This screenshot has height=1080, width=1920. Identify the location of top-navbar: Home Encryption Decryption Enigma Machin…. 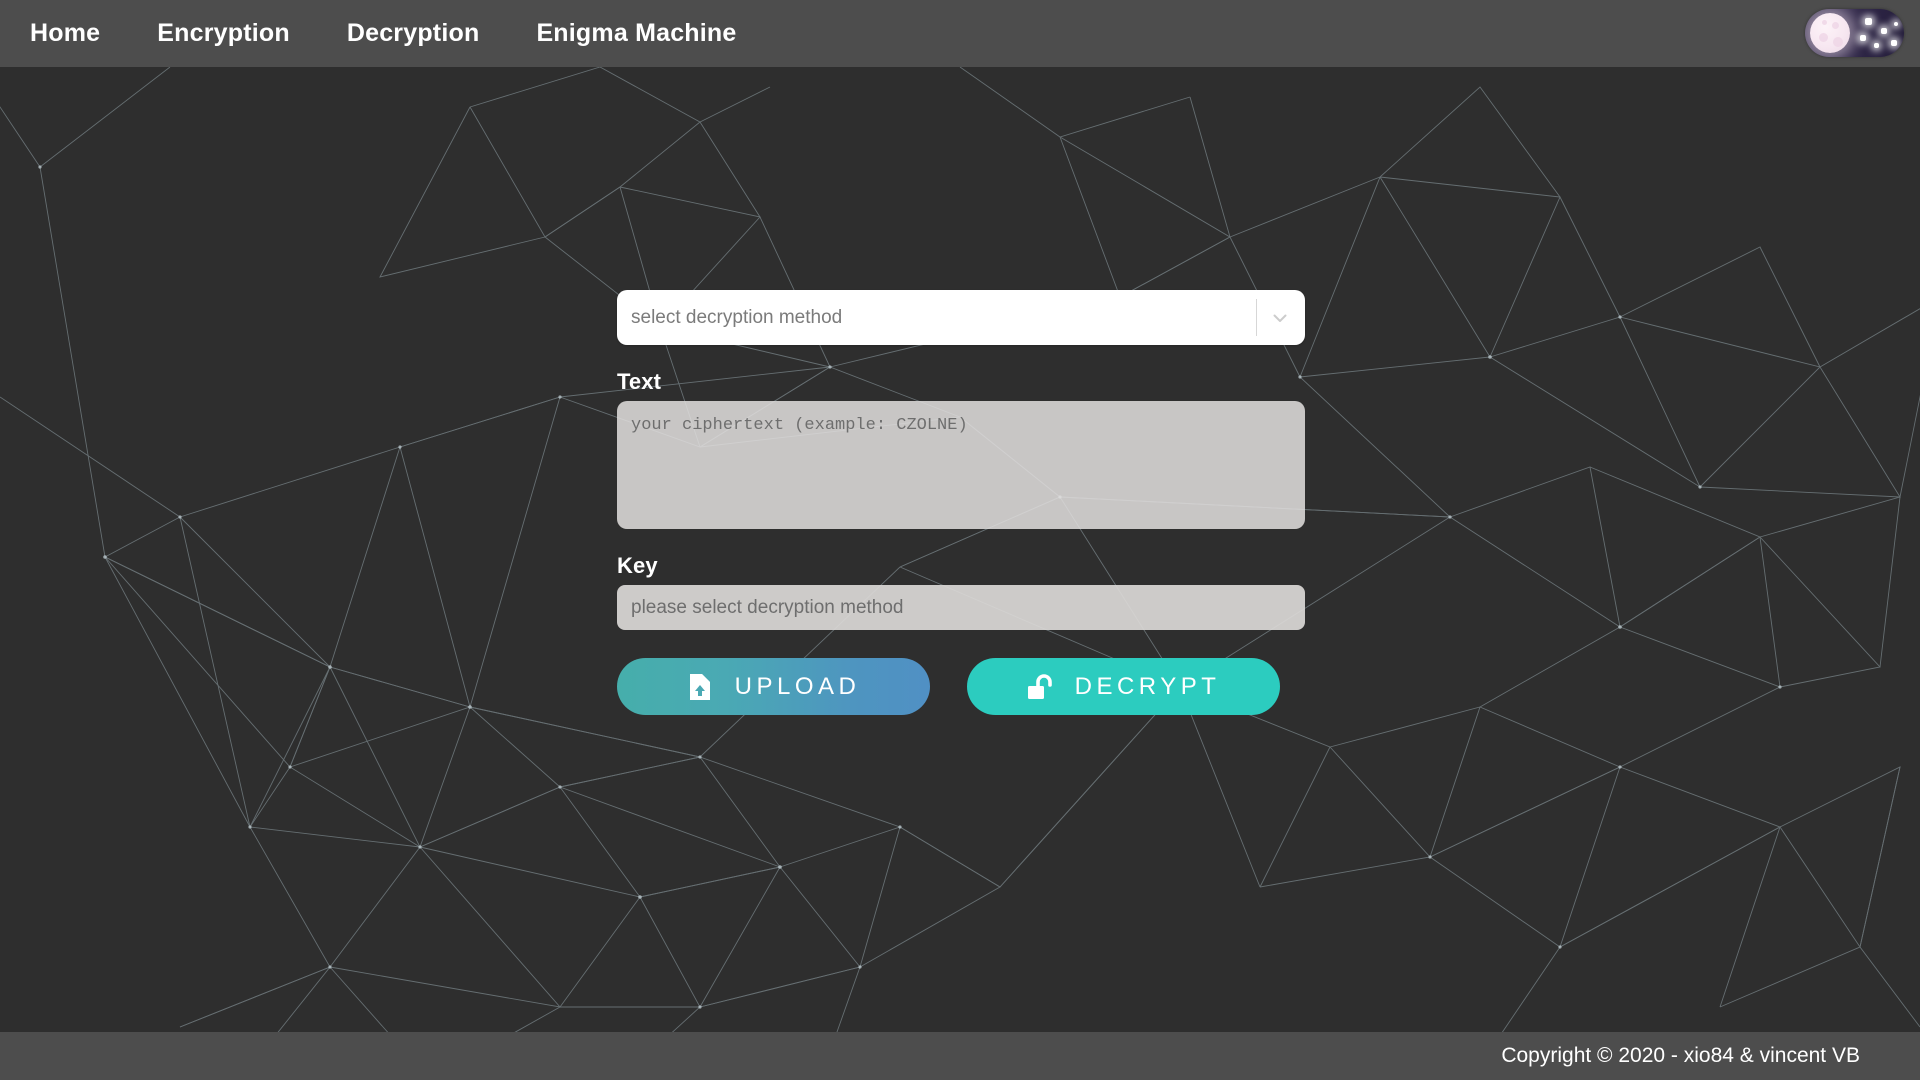
(960, 33).